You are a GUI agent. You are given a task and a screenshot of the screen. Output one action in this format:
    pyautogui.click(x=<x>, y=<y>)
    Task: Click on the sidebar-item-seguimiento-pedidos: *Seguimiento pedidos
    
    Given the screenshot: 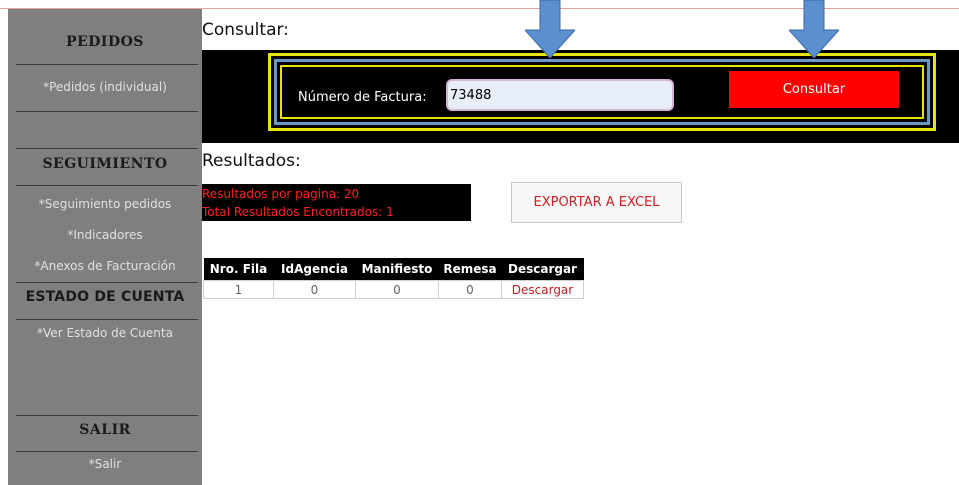 What is the action you would take?
    pyautogui.click(x=105, y=204)
    